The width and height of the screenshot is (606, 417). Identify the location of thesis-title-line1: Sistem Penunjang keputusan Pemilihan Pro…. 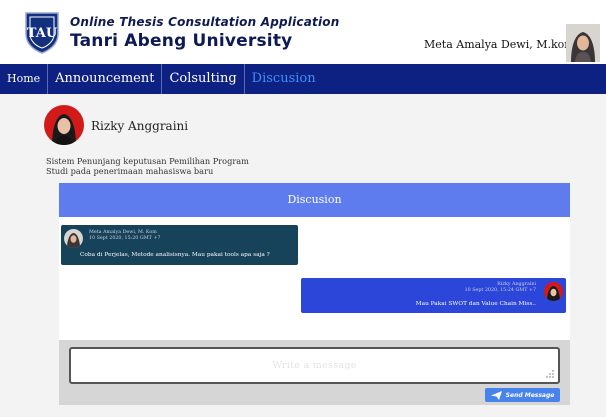
(147, 161).